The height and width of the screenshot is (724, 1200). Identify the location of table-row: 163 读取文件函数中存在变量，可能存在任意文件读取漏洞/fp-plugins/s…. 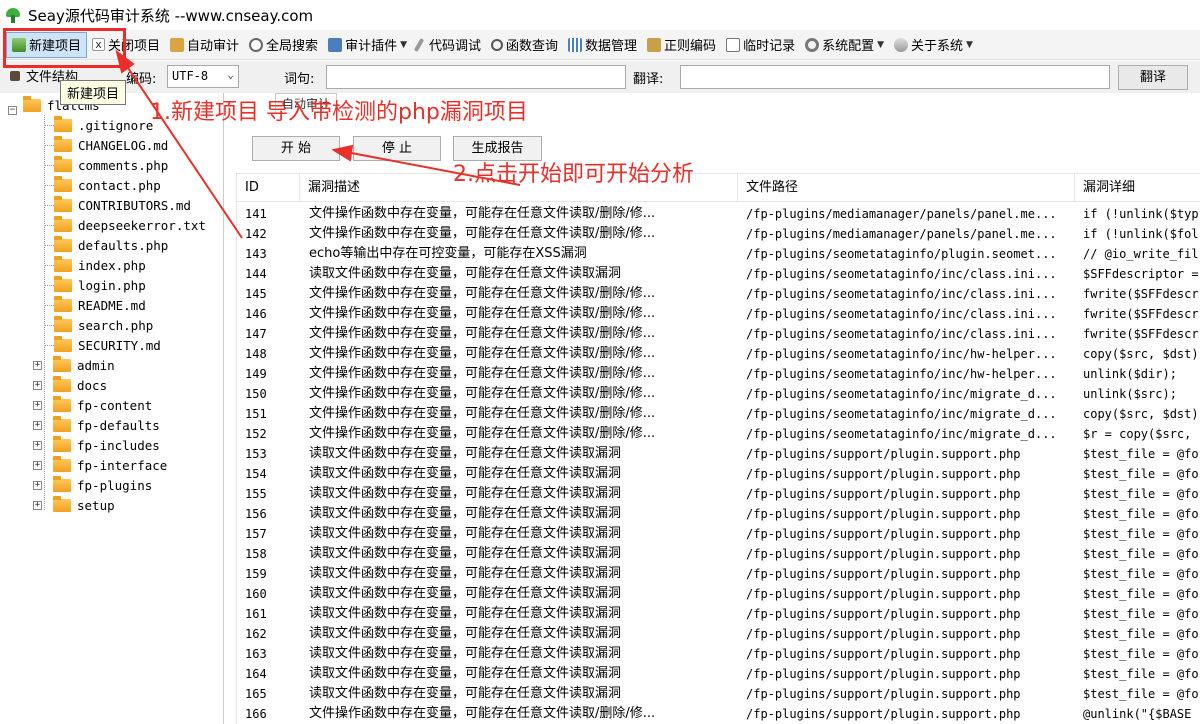
(718, 654).